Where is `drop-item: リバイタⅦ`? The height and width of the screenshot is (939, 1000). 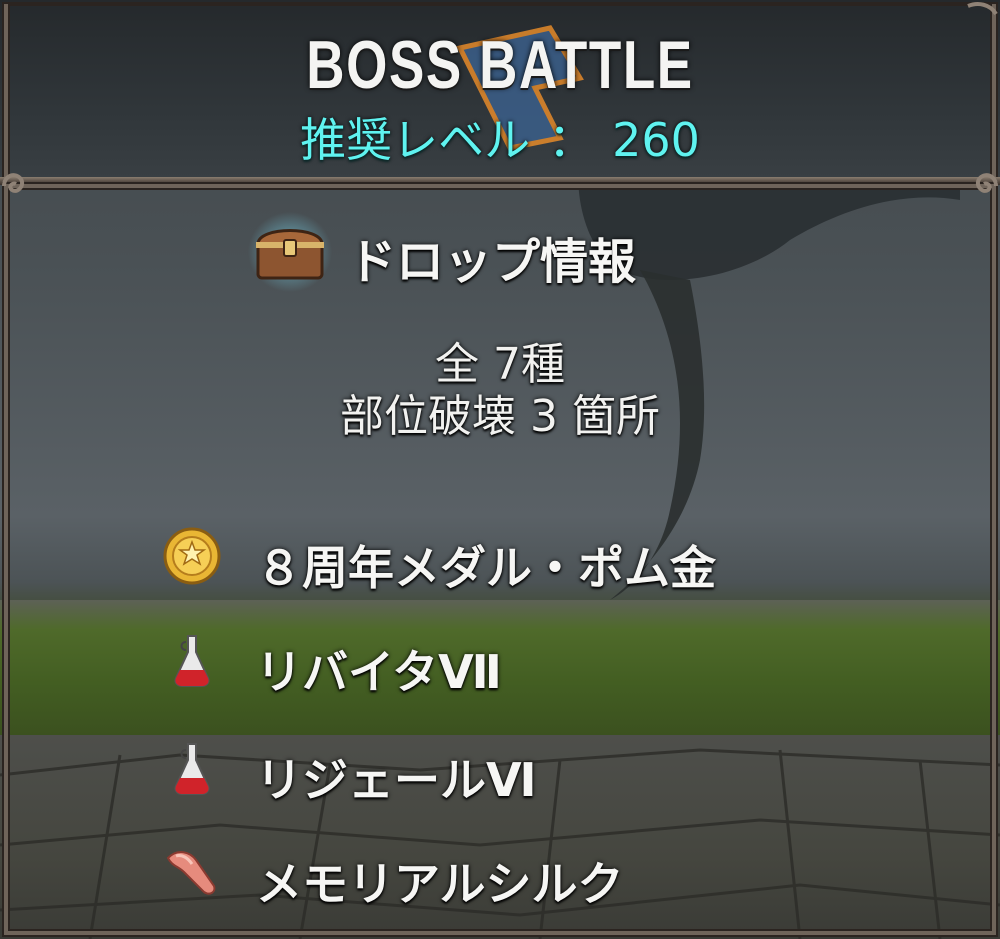 drop-item: リバイタⅦ is located at coordinates (512, 664).